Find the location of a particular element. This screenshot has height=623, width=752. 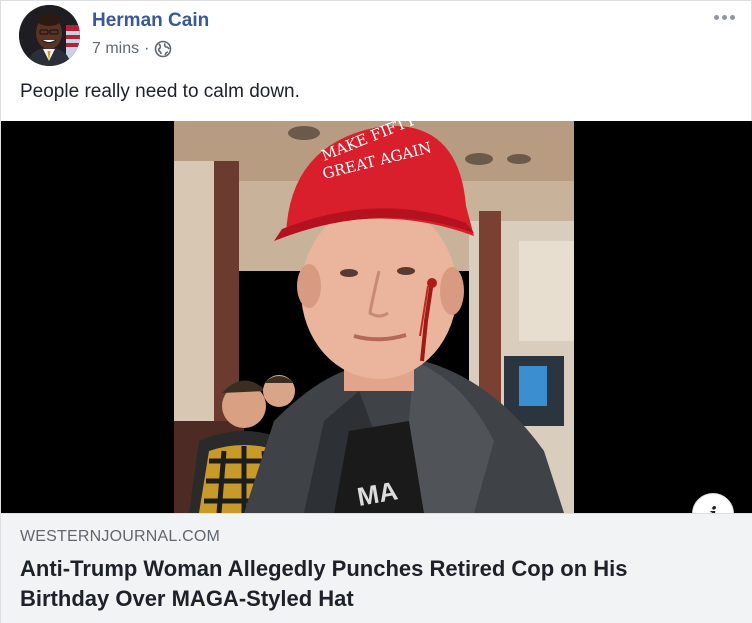

link-domain: WESTERNJOURNAL.COM is located at coordinates (120, 536).